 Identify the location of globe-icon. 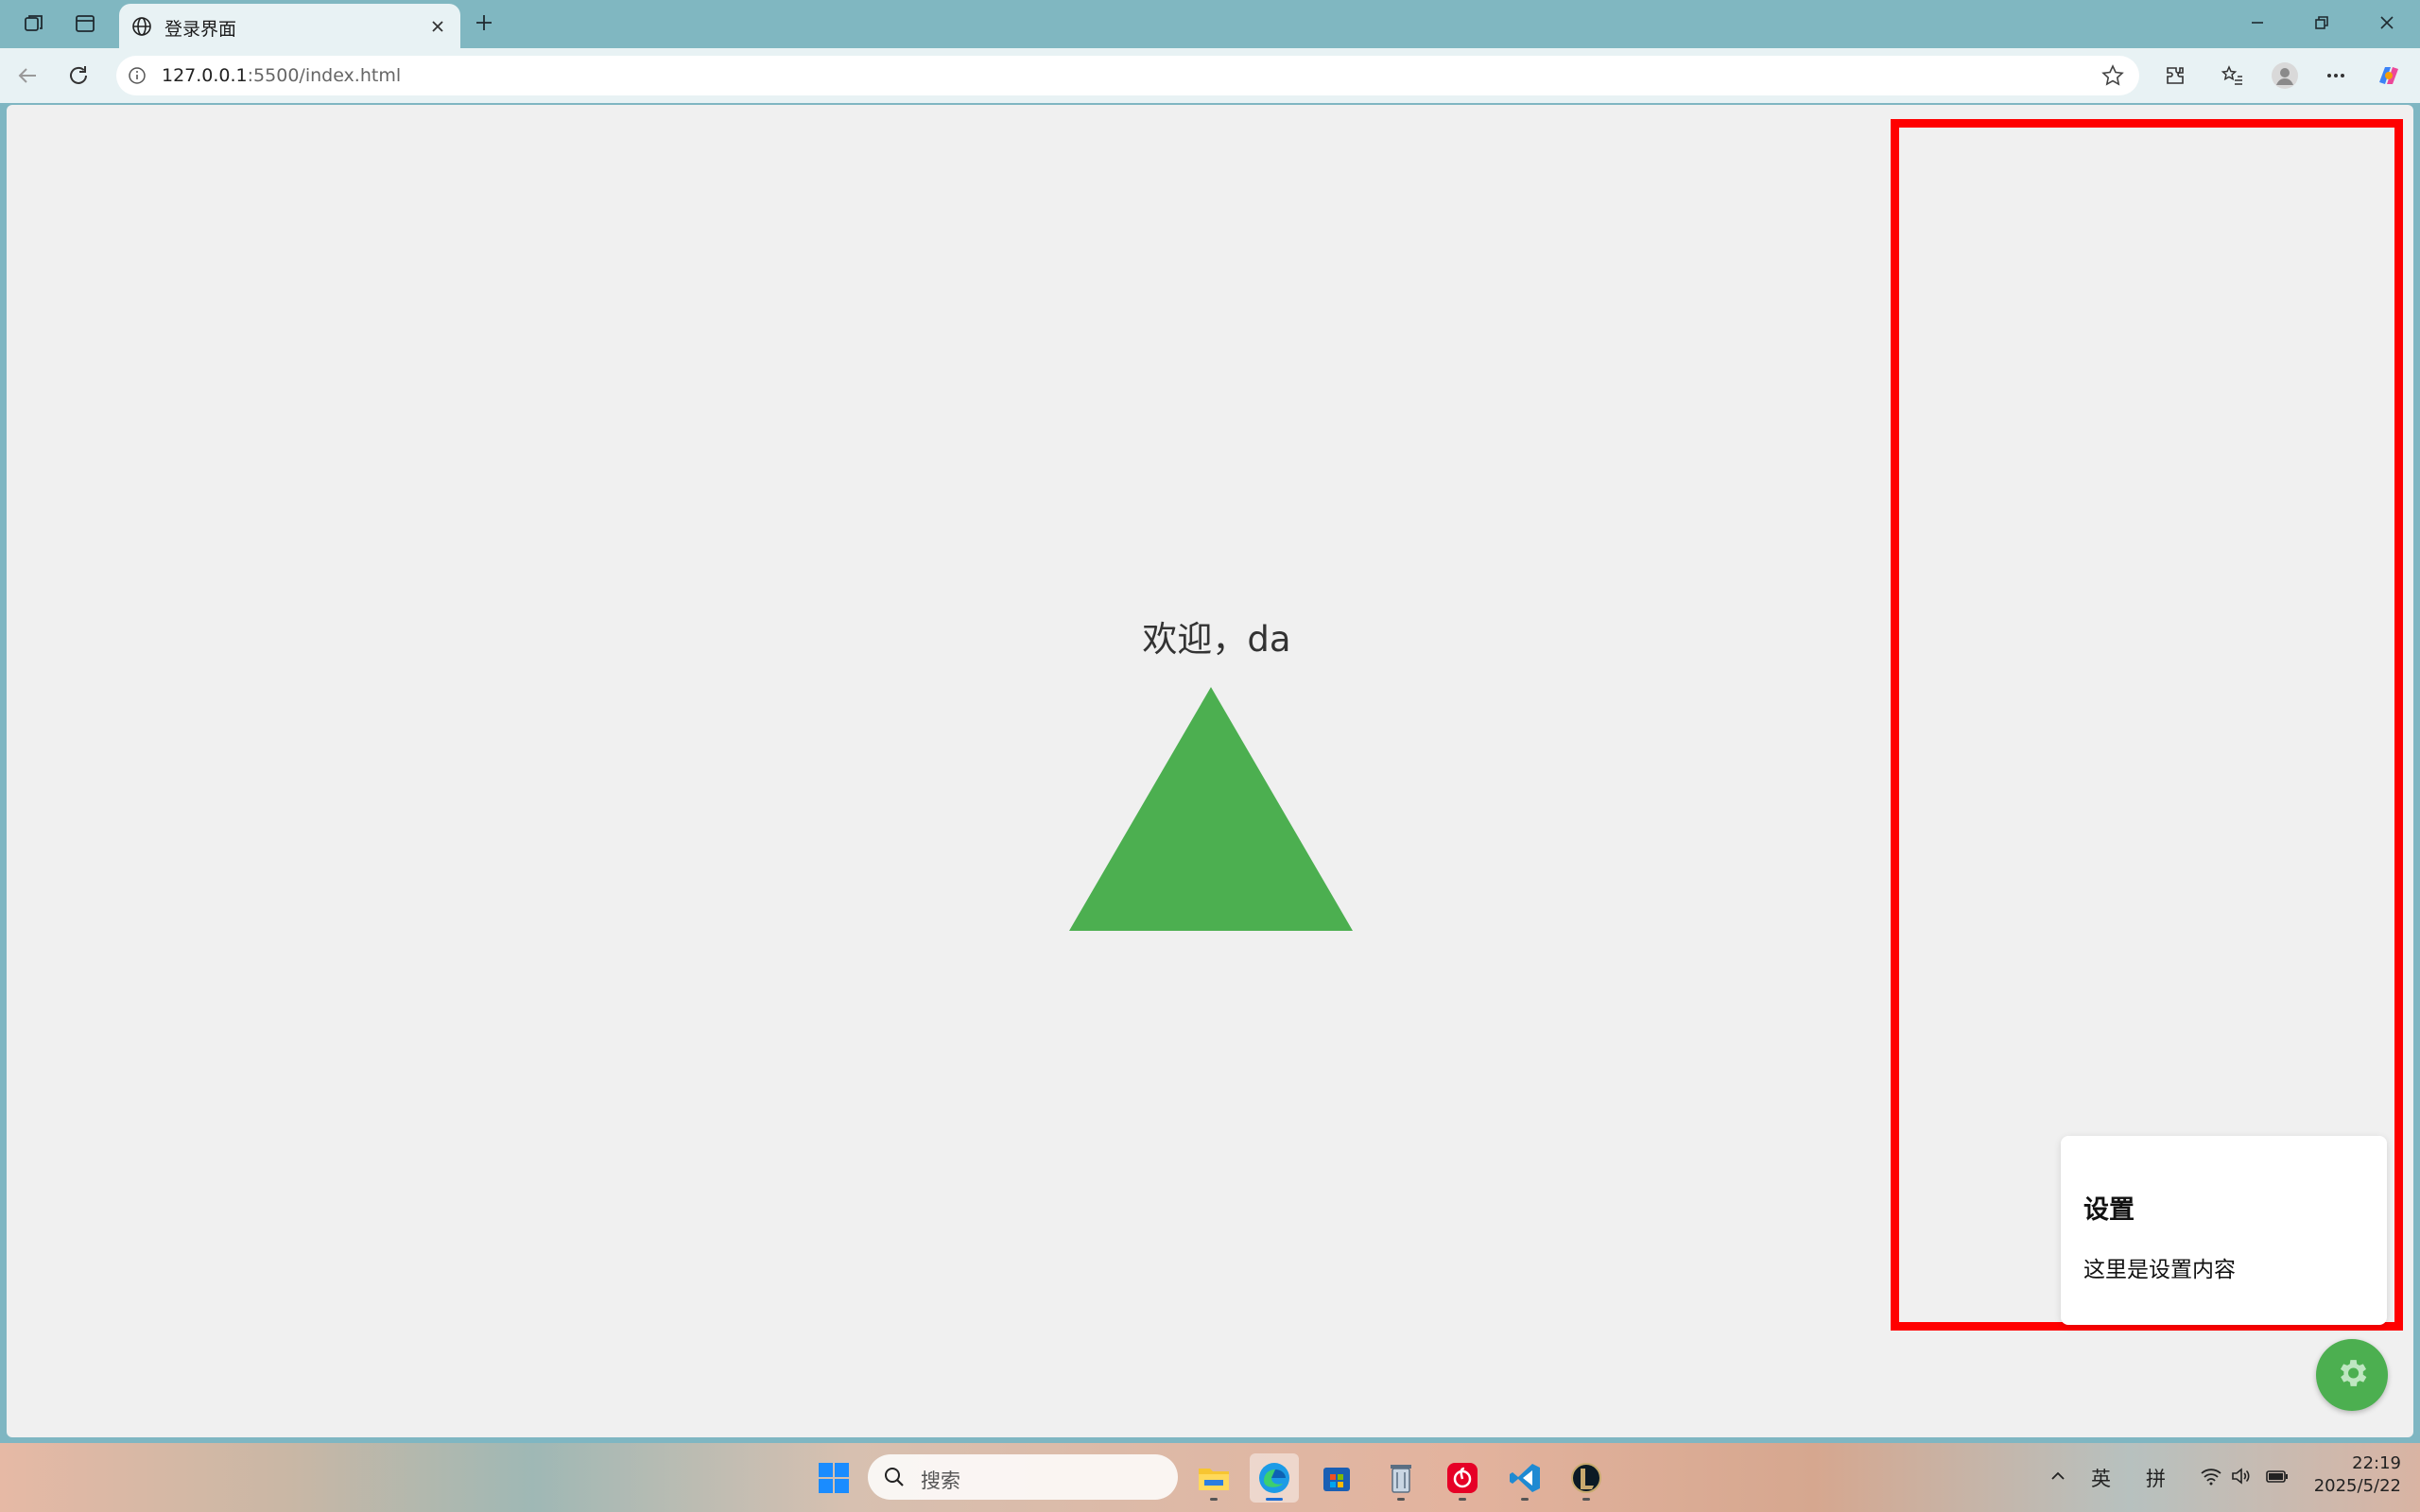
(142, 26).